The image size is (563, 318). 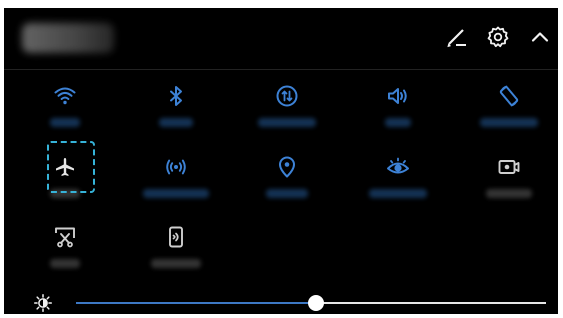 I want to click on settings-icon, so click(x=498, y=37).